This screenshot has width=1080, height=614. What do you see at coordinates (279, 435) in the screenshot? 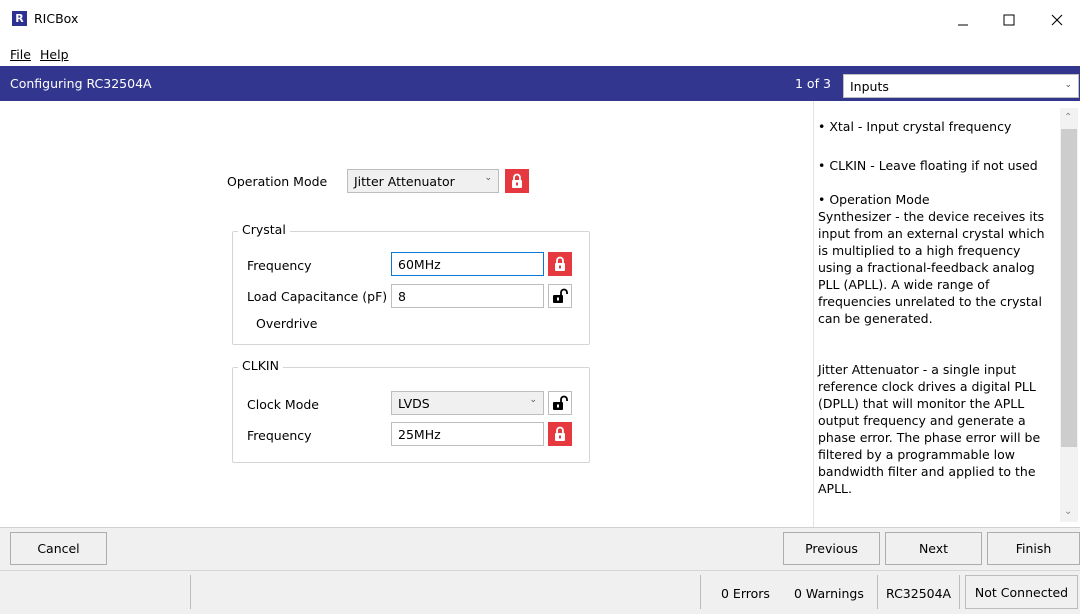
I see `clkin-frequency-label: Frequency` at bounding box center [279, 435].